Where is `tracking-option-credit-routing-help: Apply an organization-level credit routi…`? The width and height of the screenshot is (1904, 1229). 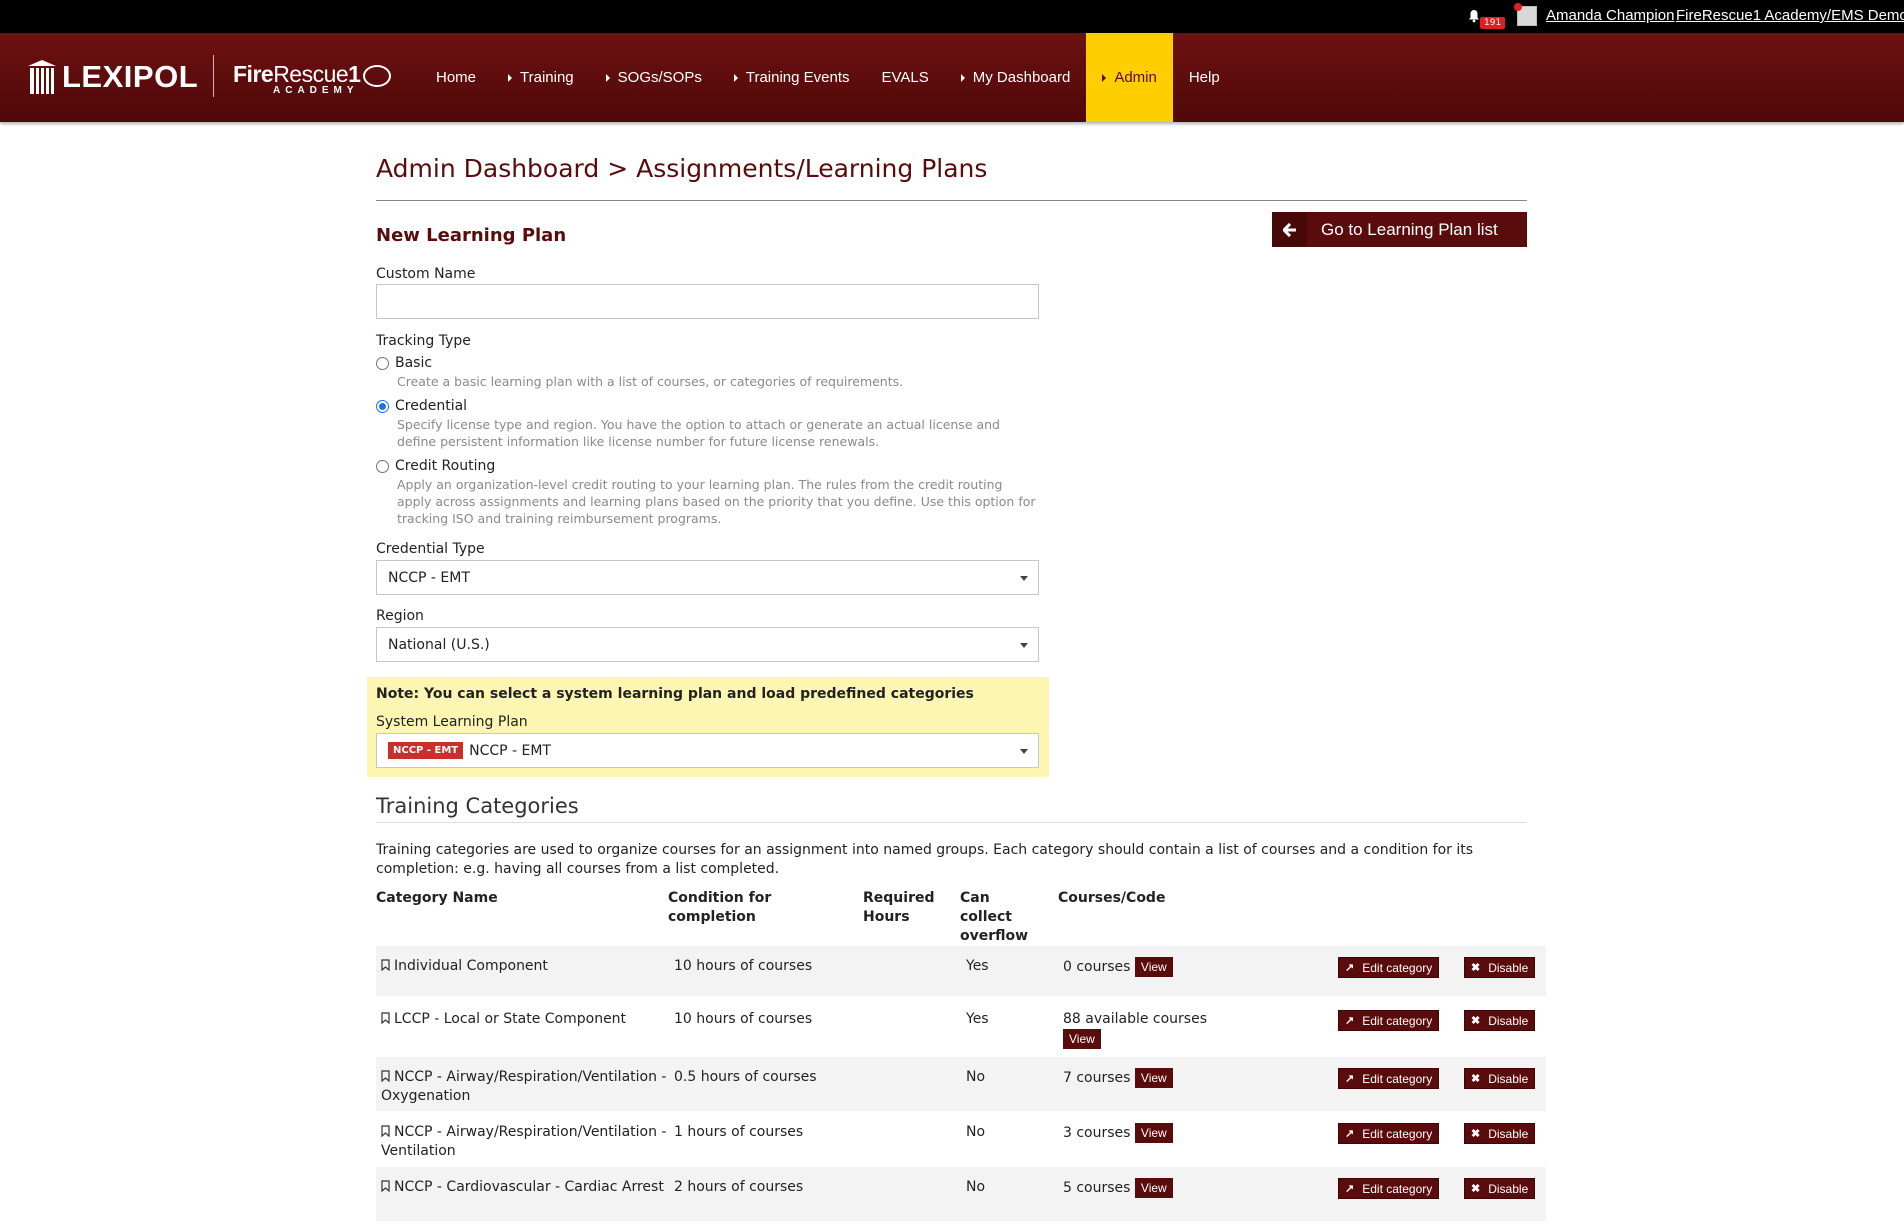
tracking-option-credit-routing-help: Apply an organization-level credit routi… is located at coordinates (716, 501).